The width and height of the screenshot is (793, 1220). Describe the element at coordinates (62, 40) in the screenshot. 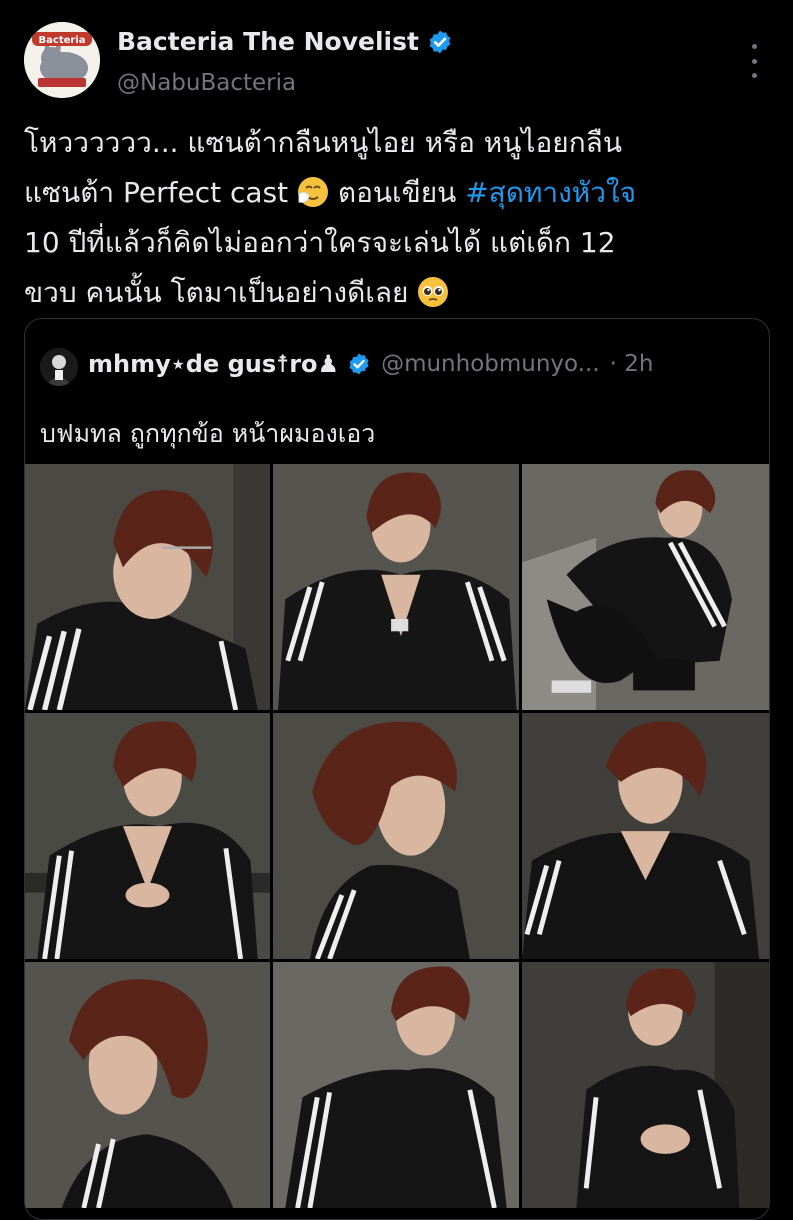

I see `avatar-logo-text: Bacteria` at that location.